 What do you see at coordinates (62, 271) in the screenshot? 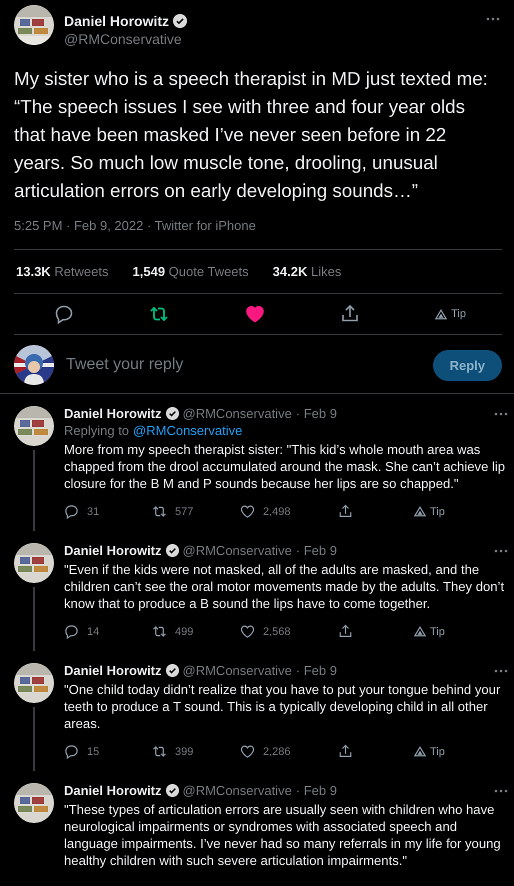
I see `stat-link: 13.3K Retweets` at bounding box center [62, 271].